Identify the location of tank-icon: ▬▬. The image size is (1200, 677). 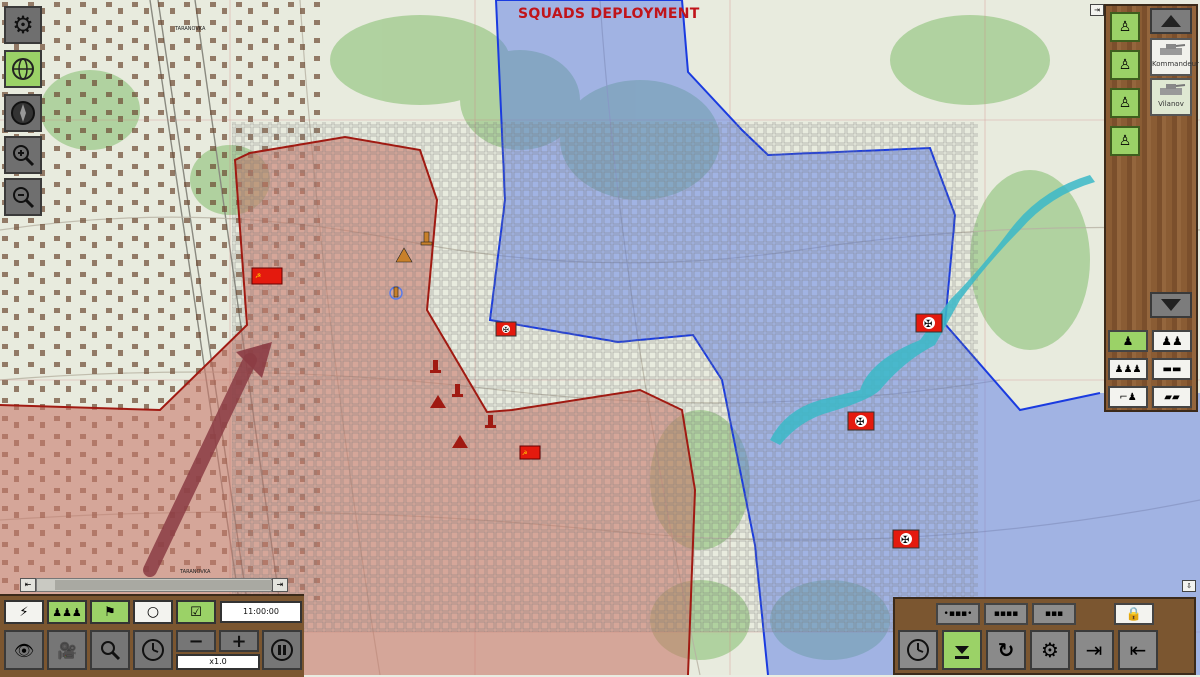
(1172, 369).